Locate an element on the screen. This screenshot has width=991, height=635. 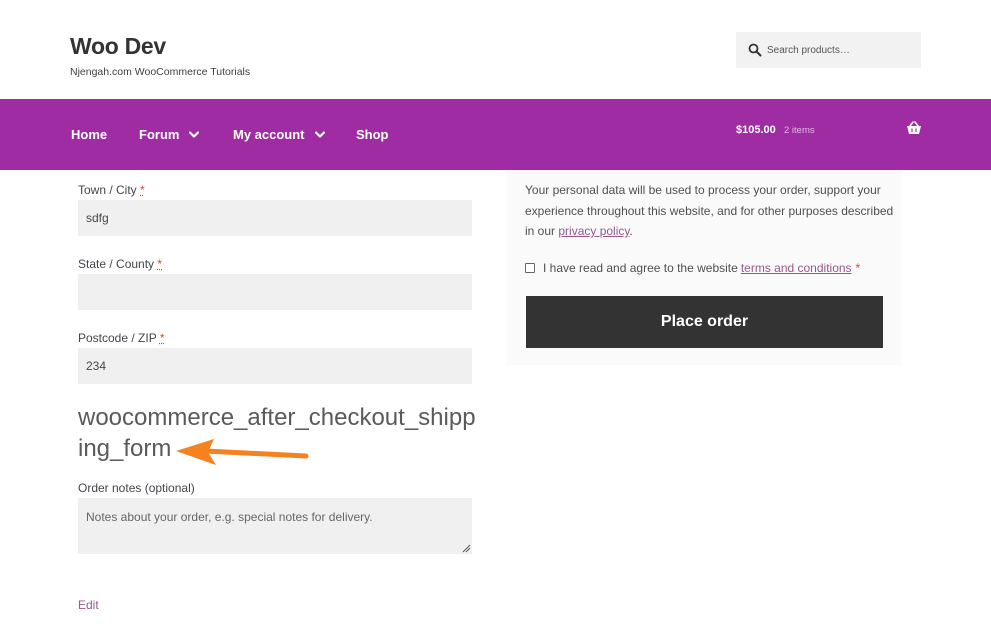
place-order-button: Place order is located at coordinates (704, 322).